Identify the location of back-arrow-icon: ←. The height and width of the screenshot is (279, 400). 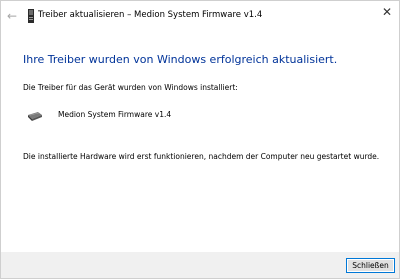
(12, 16).